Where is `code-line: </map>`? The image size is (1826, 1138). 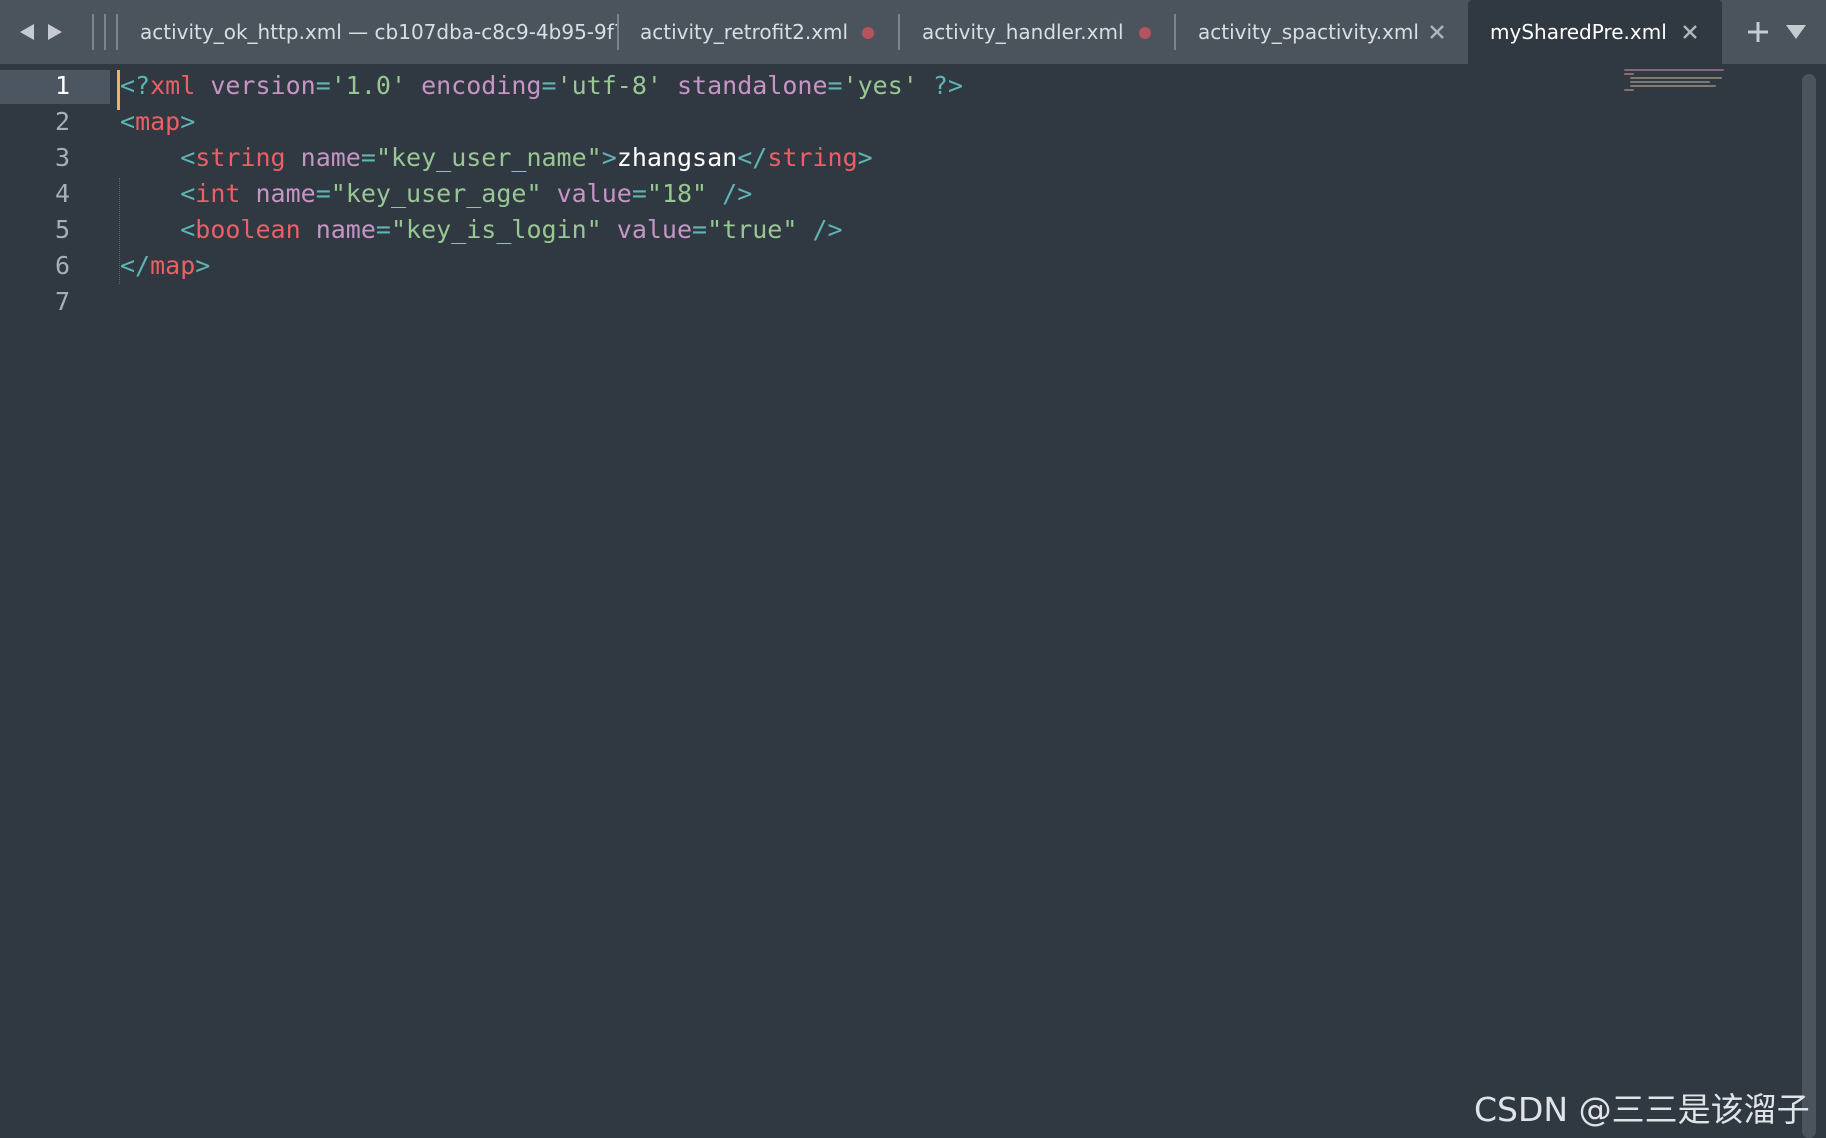
code-line: </map> is located at coordinates (165, 266).